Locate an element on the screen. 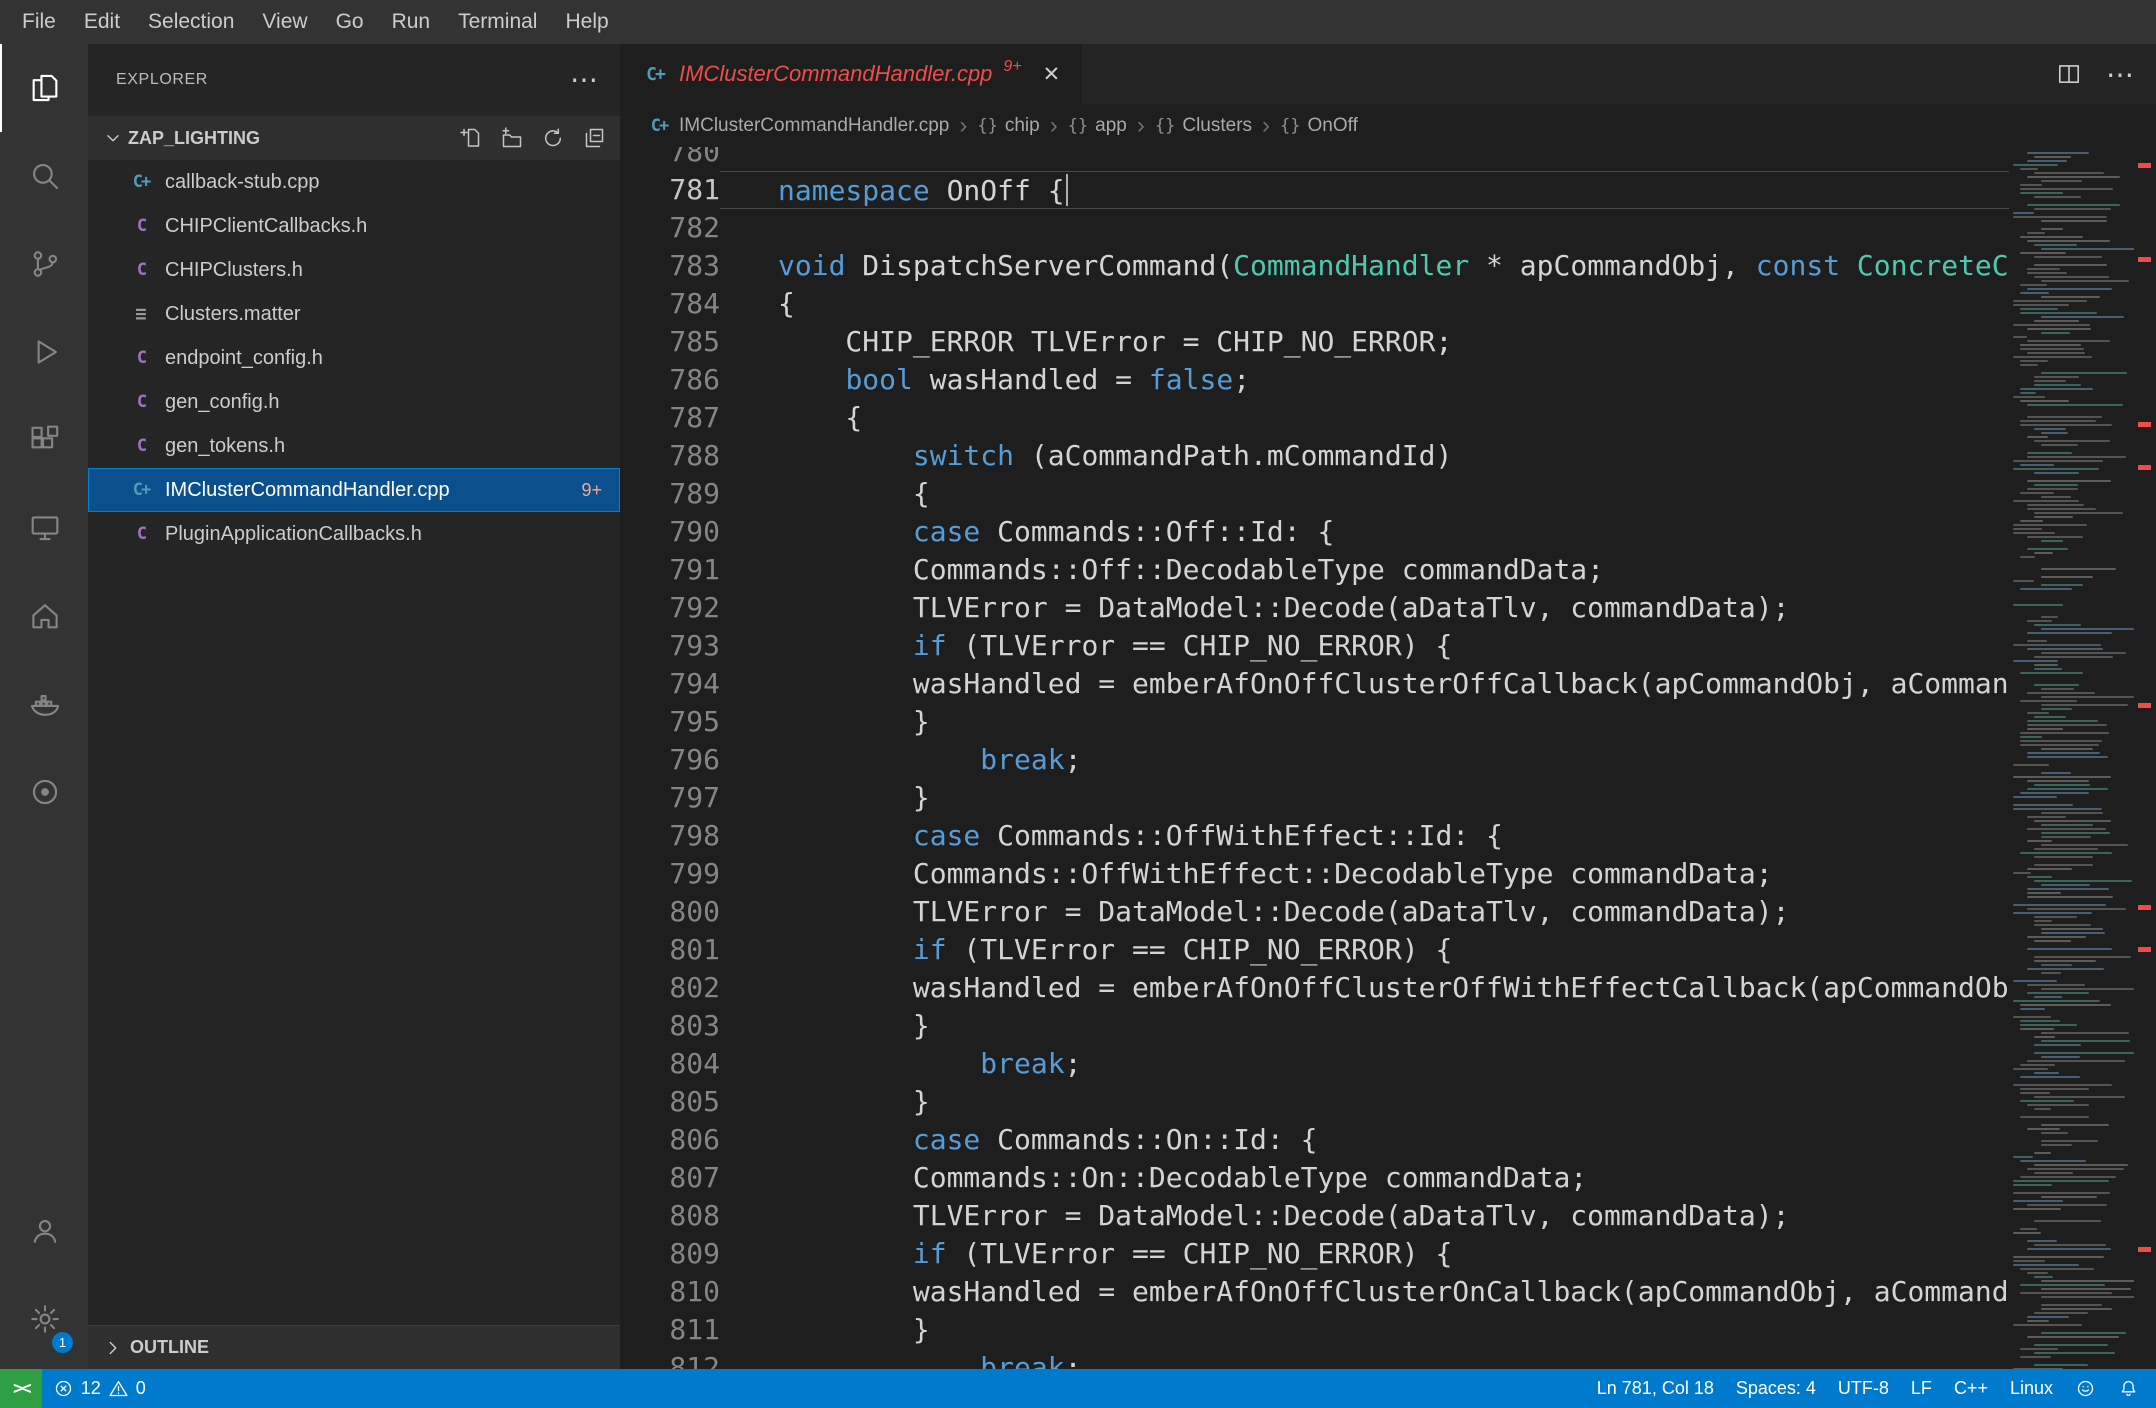 Image resolution: width=2156 pixels, height=1408 pixels. folder-section-header: ZAP_LIGHTING is located at coordinates (354, 138).